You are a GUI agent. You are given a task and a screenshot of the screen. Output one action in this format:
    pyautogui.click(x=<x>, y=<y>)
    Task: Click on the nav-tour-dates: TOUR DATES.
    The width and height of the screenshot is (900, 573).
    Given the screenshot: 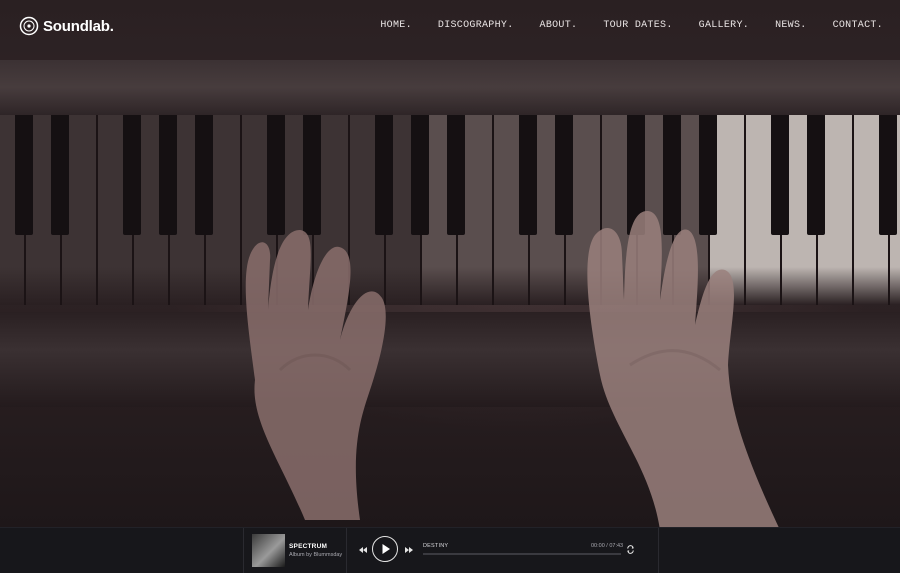 What is the action you would take?
    pyautogui.click(x=637, y=25)
    